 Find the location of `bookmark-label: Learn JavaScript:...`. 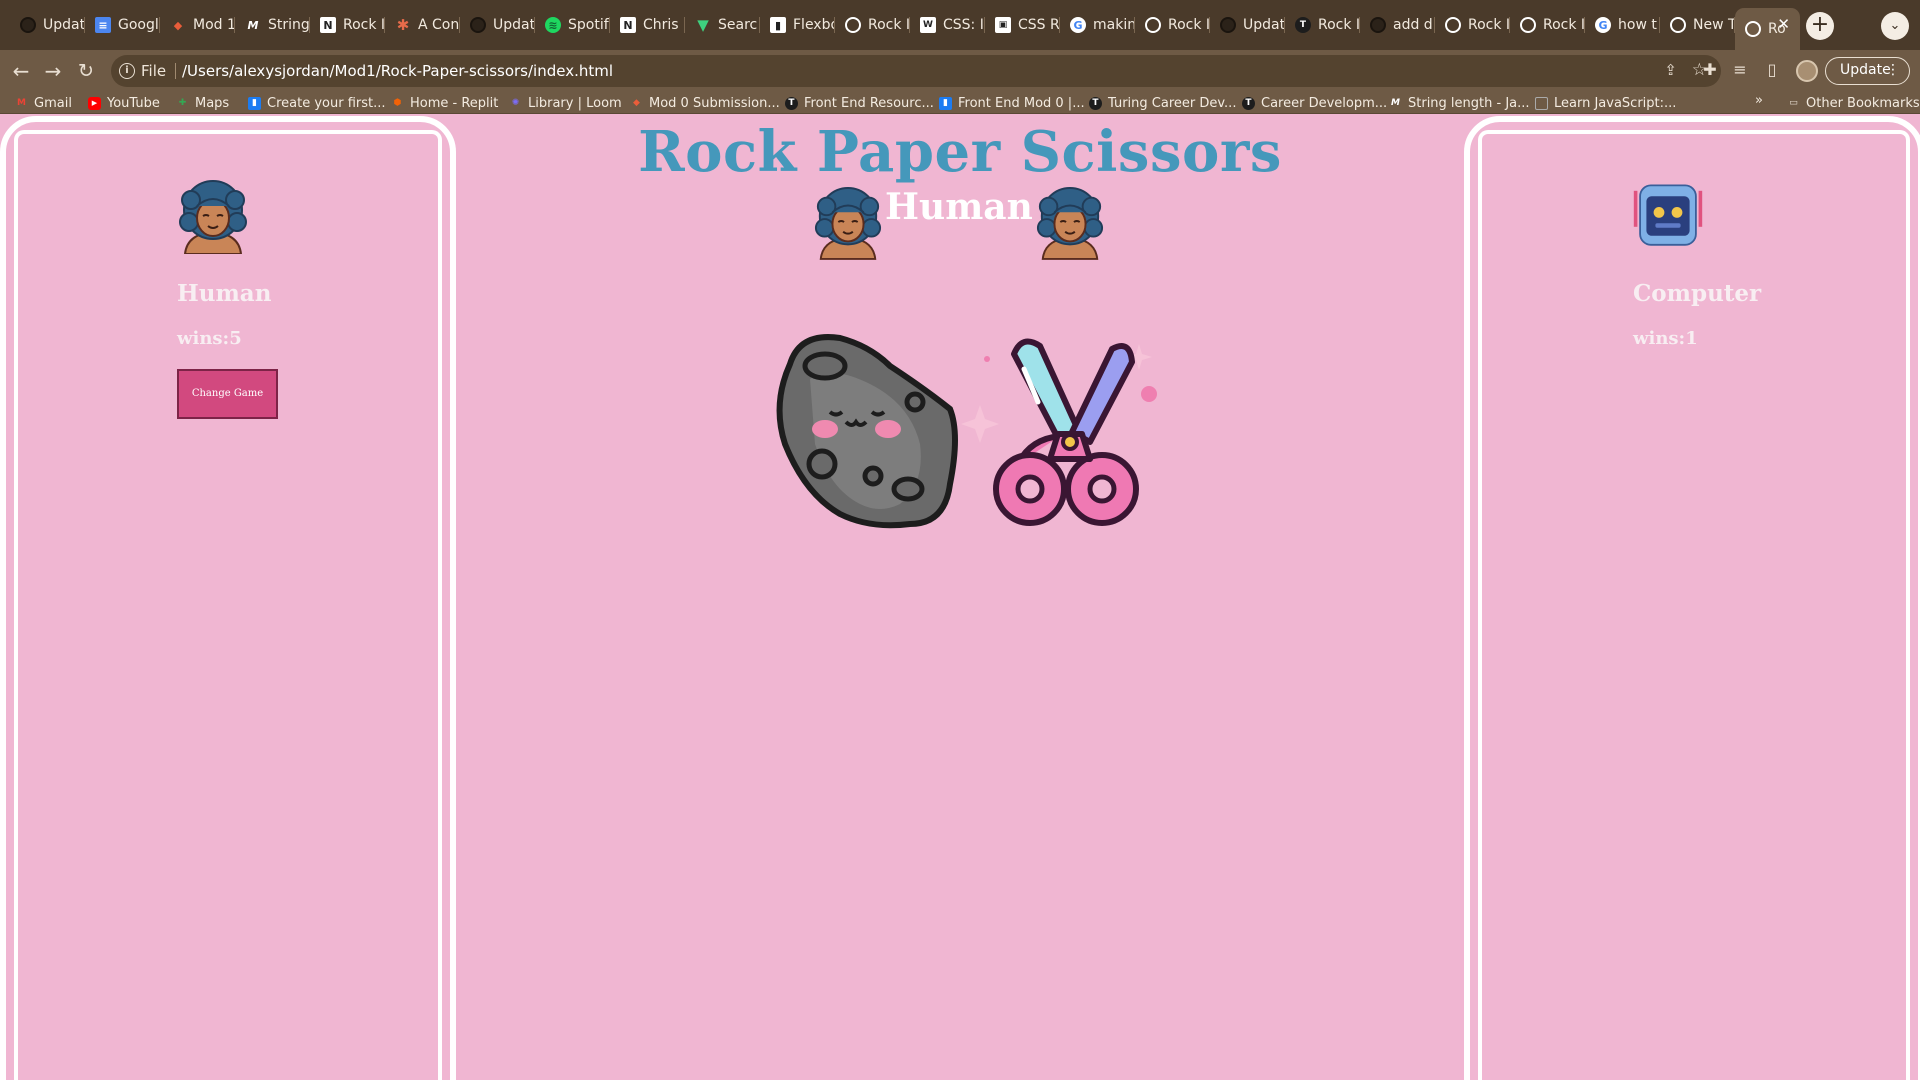

bookmark-label: Learn JavaScript:... is located at coordinates (1615, 103).